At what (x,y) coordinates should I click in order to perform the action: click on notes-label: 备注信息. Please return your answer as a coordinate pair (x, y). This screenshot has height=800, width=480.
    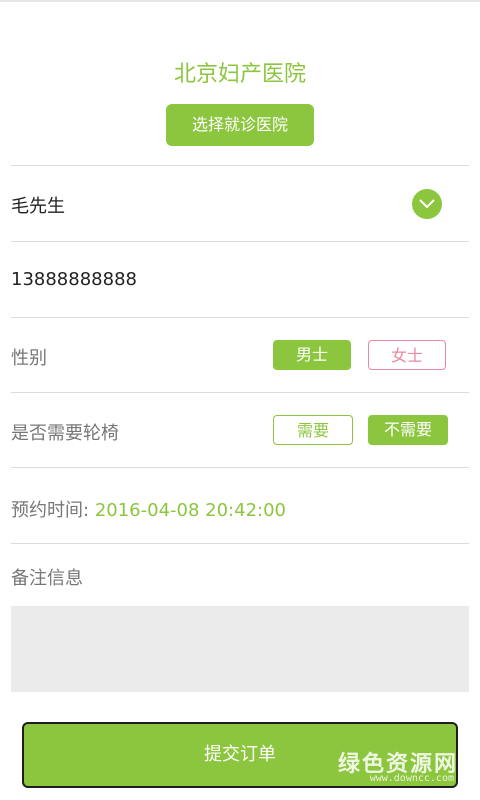
    Looking at the image, I should click on (47, 578).